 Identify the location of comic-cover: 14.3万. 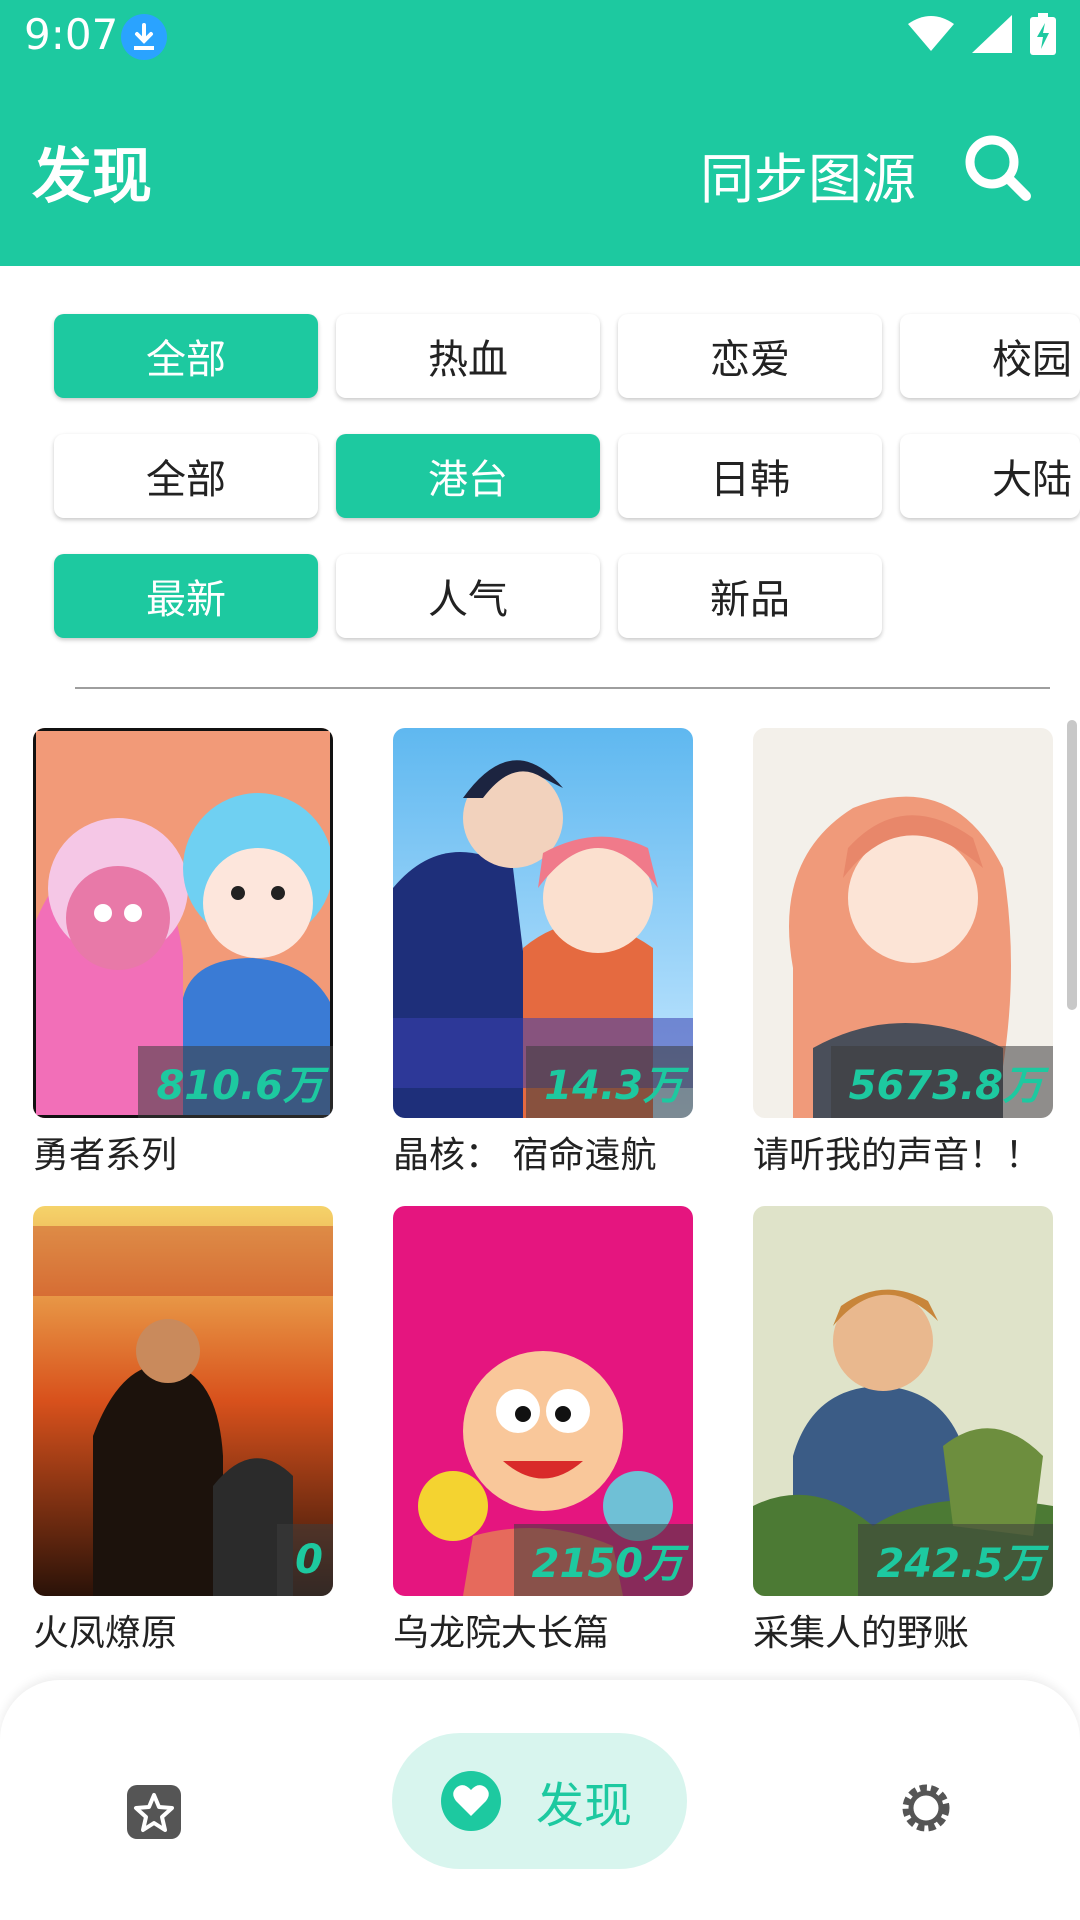
(543, 923).